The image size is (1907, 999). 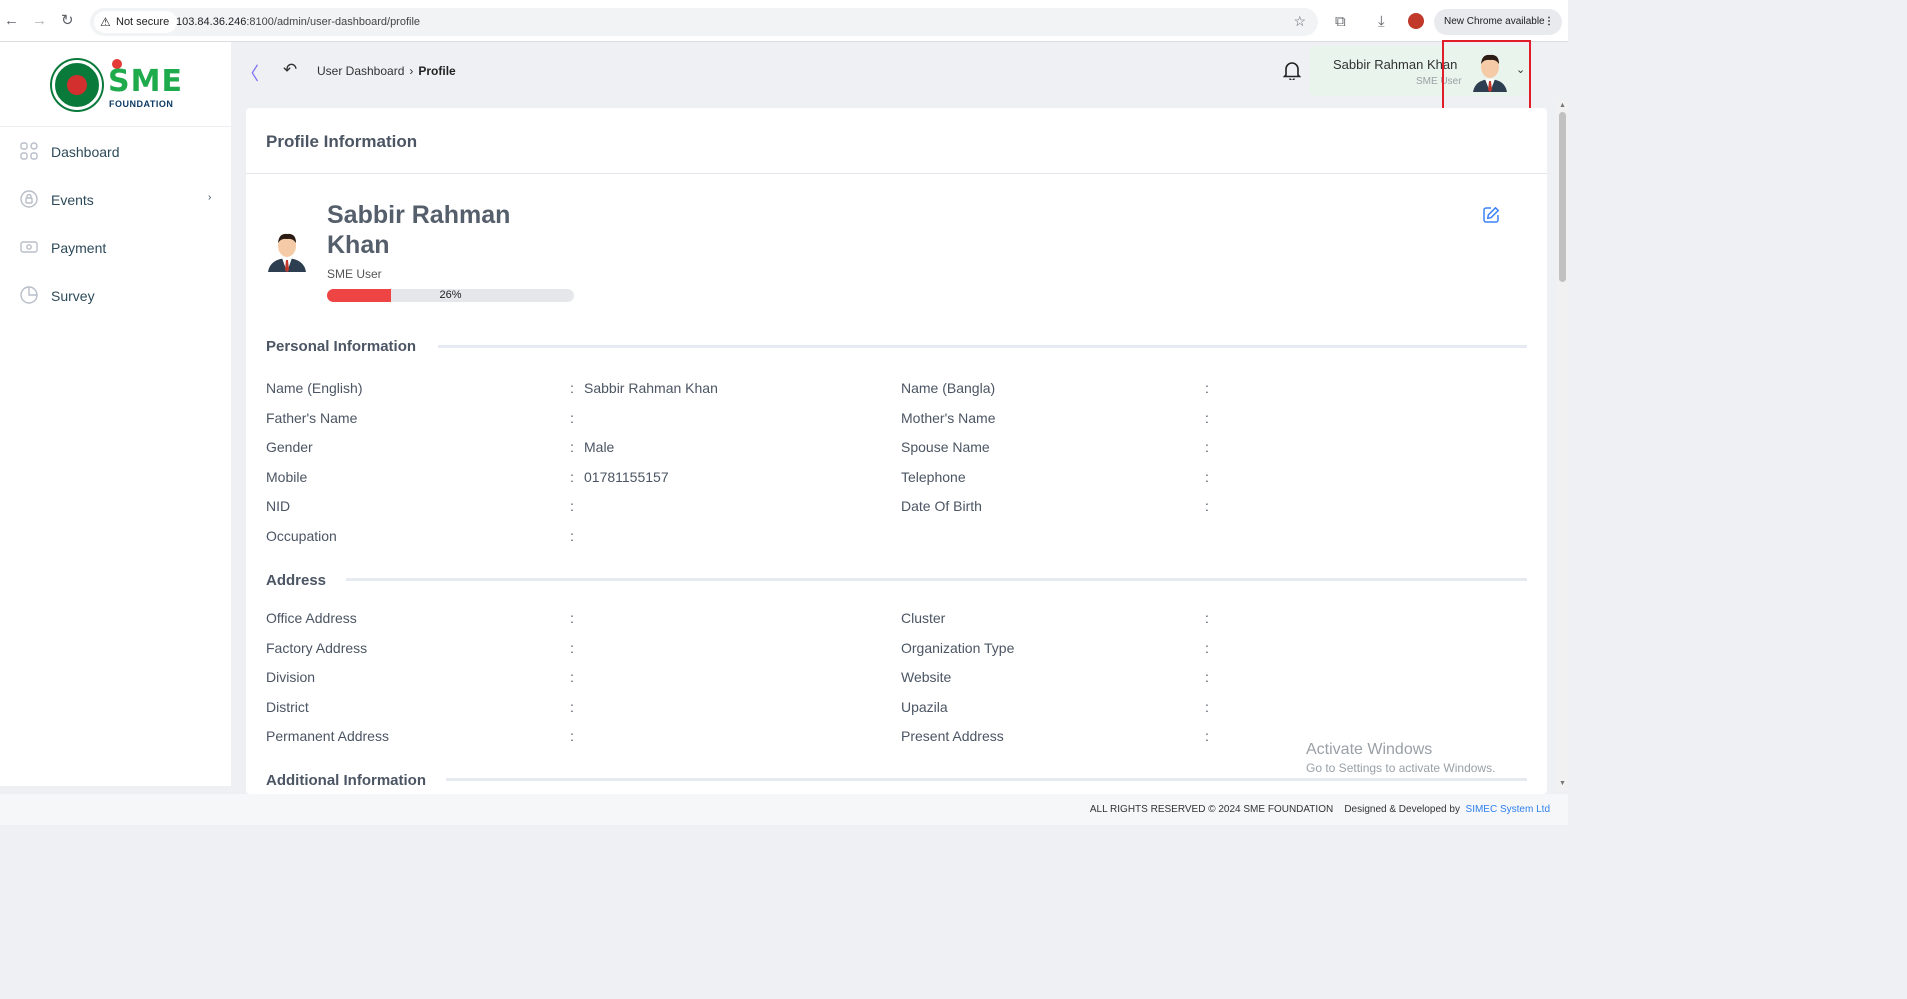 I want to click on field-label: Office Address, so click(x=311, y=618).